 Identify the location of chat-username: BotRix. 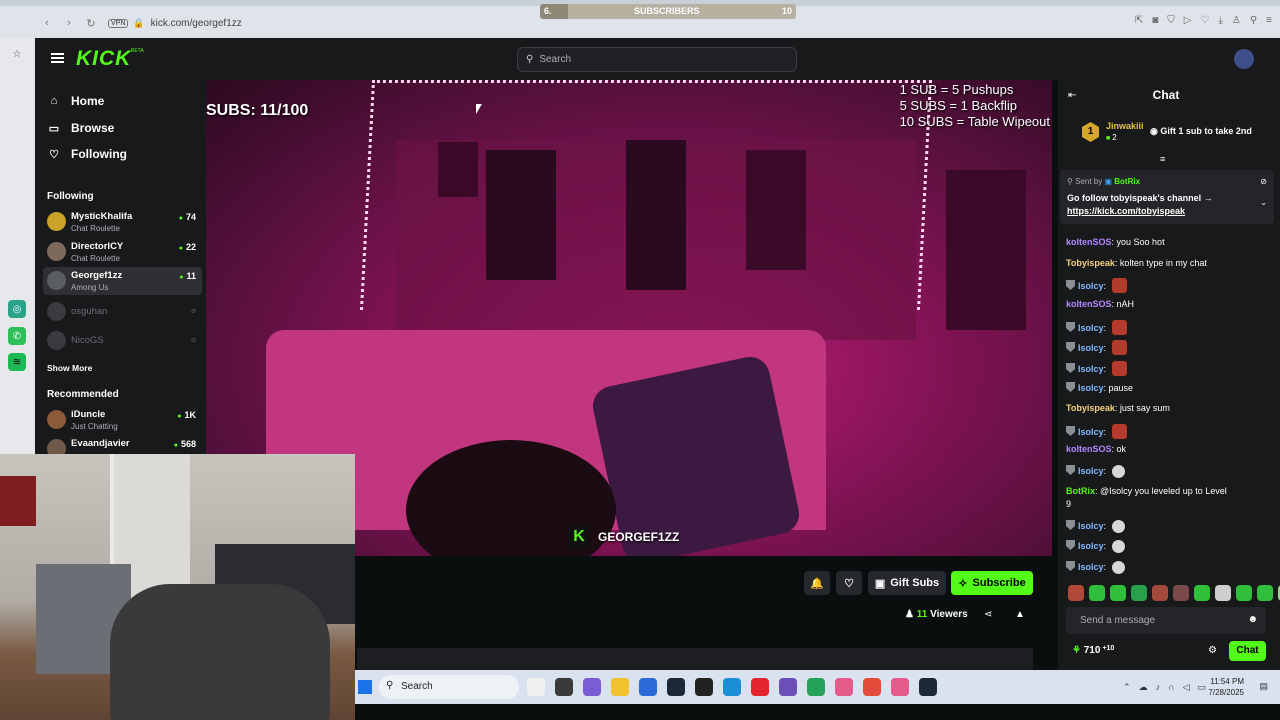
(1080, 491).